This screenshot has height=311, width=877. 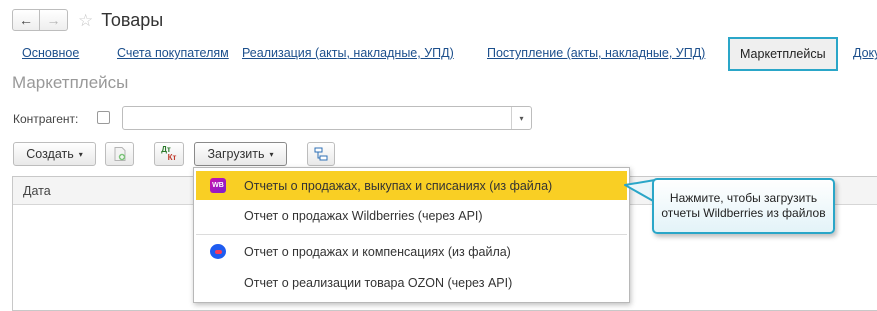 What do you see at coordinates (348, 53) in the screenshot?
I see `tab-realizatsiya: Реализация (акты, накладные, УПД)` at bounding box center [348, 53].